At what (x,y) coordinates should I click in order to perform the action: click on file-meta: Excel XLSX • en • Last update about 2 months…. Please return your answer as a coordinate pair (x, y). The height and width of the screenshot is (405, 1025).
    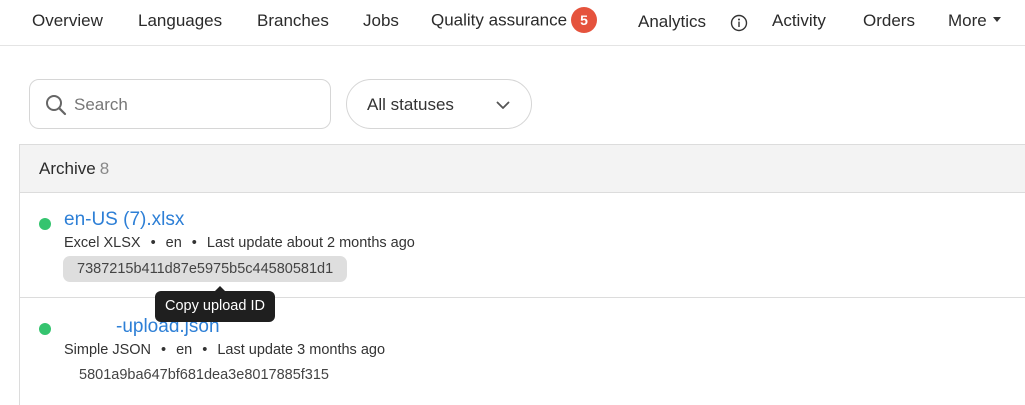
    Looking at the image, I should click on (239, 243).